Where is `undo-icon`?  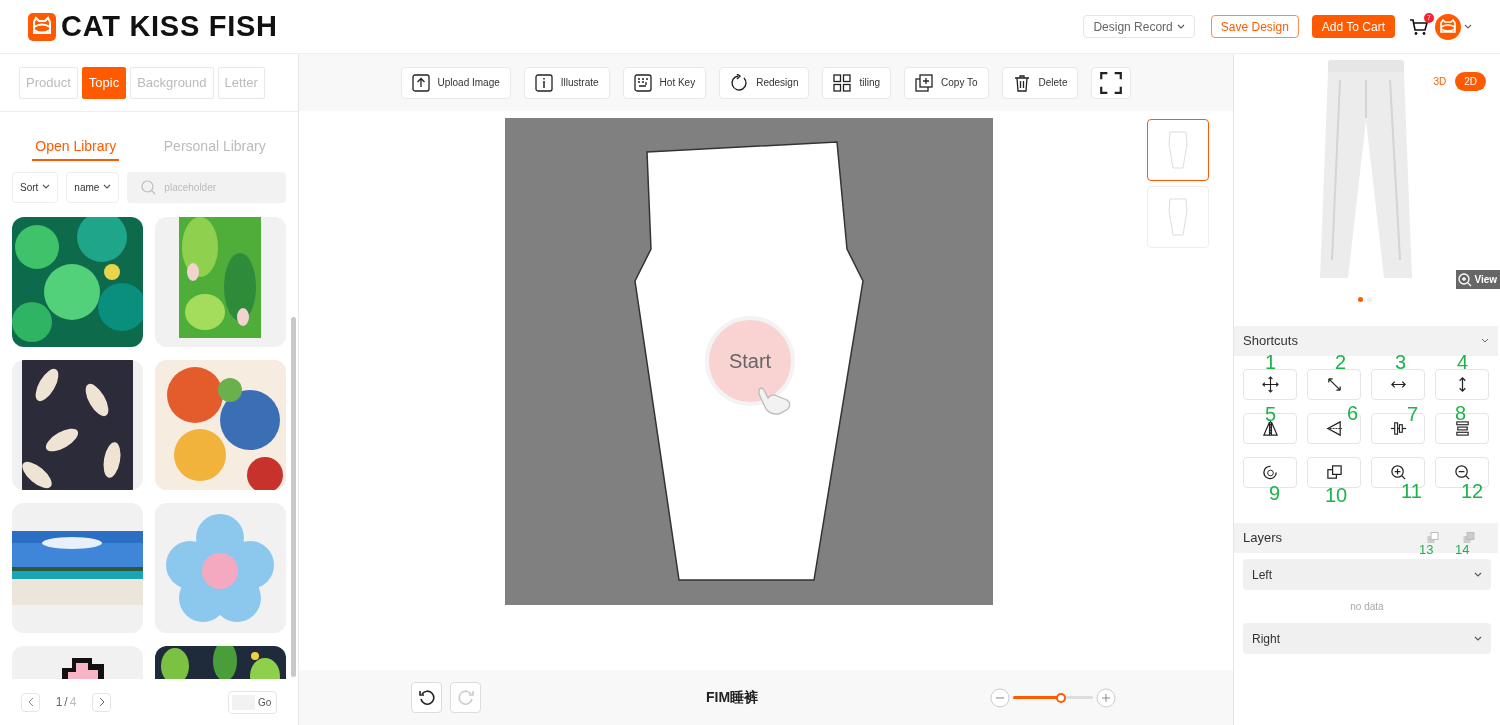 undo-icon is located at coordinates (426, 697).